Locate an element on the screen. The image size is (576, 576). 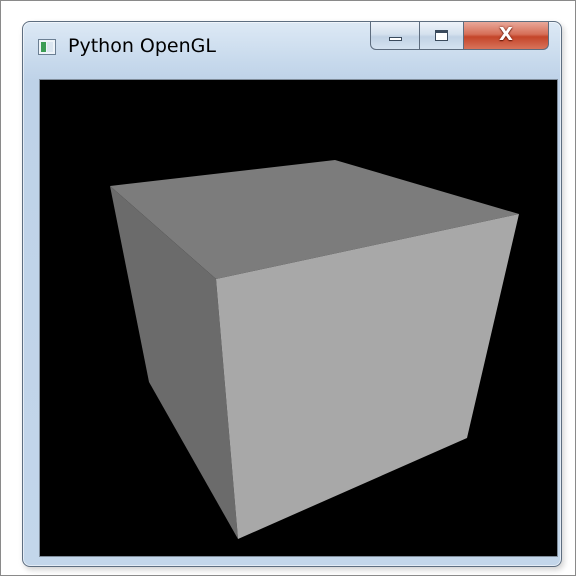
close-button: X is located at coordinates (506, 36).